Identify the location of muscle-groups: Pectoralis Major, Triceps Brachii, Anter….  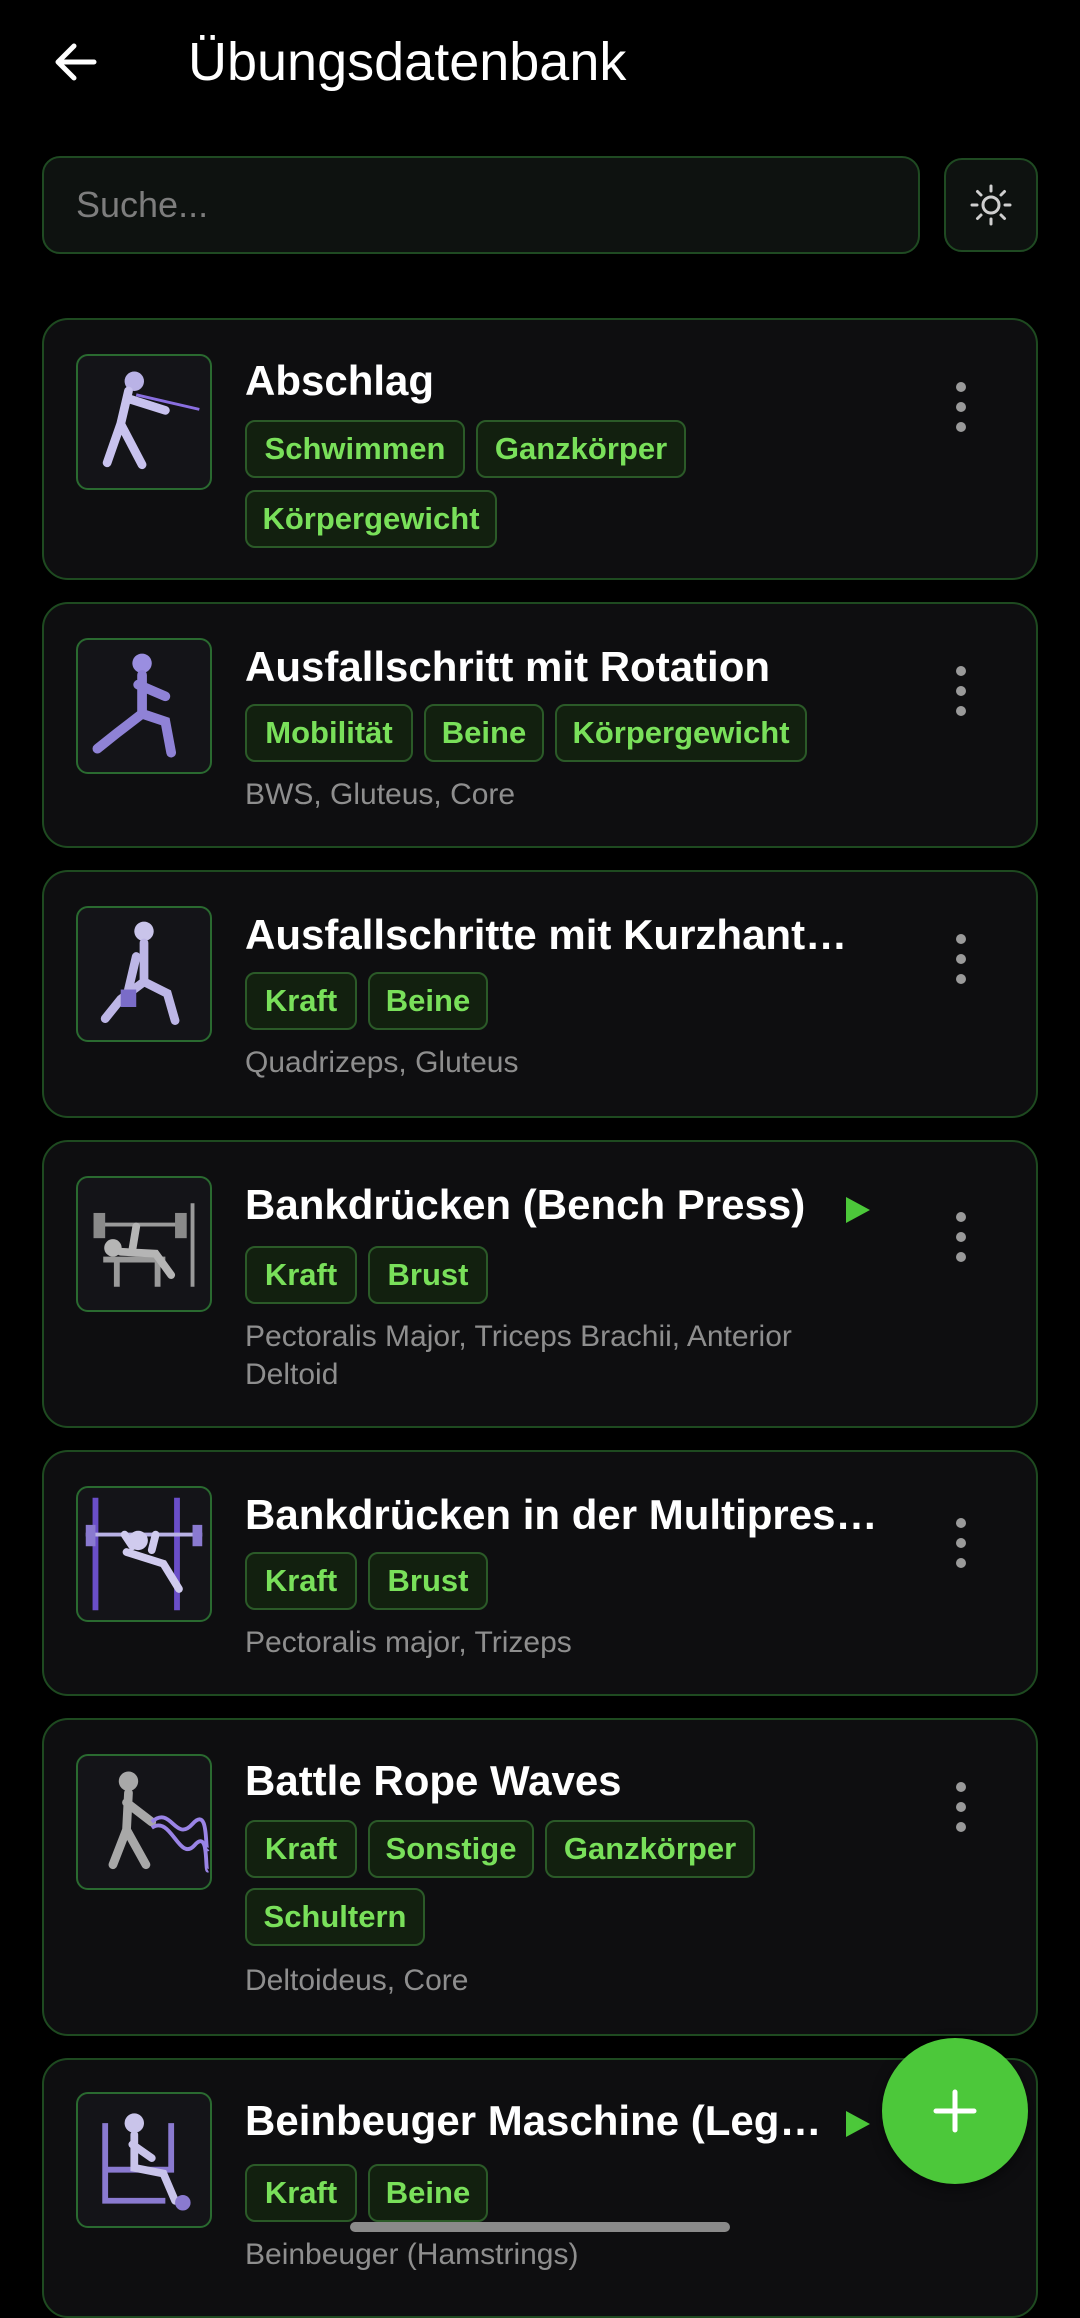
(518, 1355).